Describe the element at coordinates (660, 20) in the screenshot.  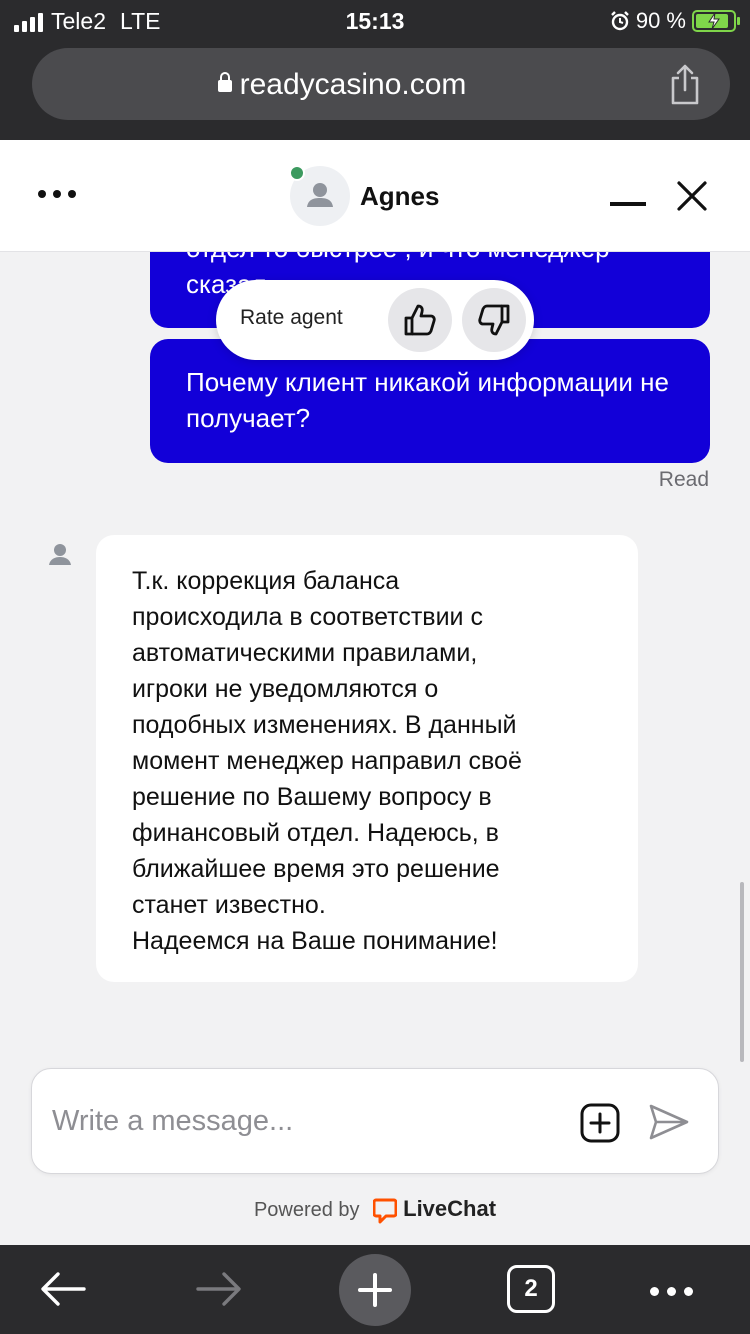
I see `battery-percent: 90 %` at that location.